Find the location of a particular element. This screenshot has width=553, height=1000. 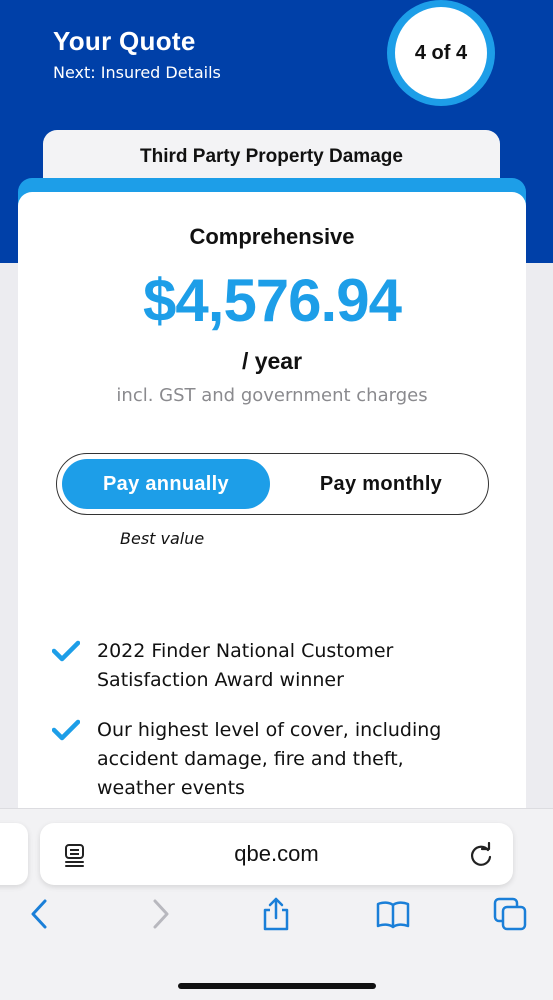

step-progress-label: 4 of 4 is located at coordinates (441, 53).